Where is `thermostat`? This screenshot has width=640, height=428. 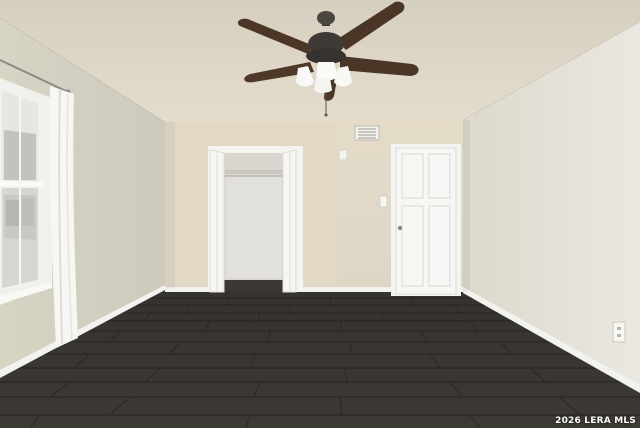
thermostat is located at coordinates (343, 155).